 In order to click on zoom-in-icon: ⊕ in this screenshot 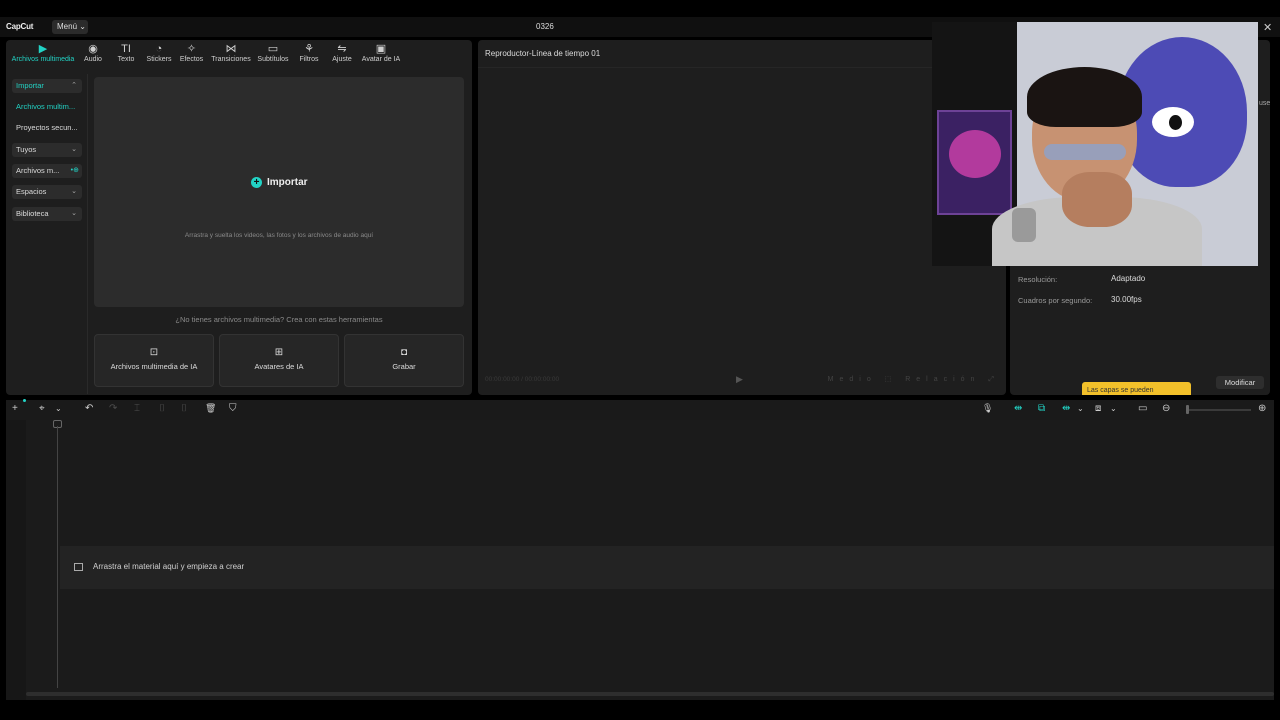, I will do `click(1262, 408)`.